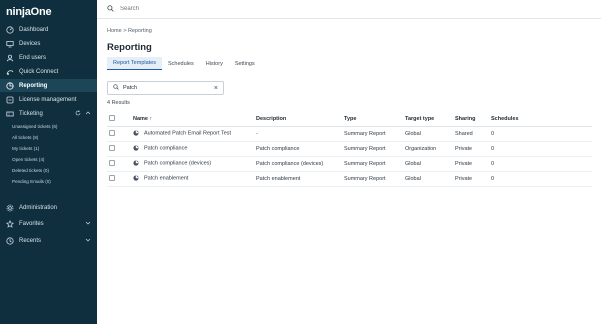 This screenshot has height=324, width=601. Describe the element at coordinates (28, 159) in the screenshot. I see `sidebar-subitem-open-tickets: Open tickets (4)` at that location.